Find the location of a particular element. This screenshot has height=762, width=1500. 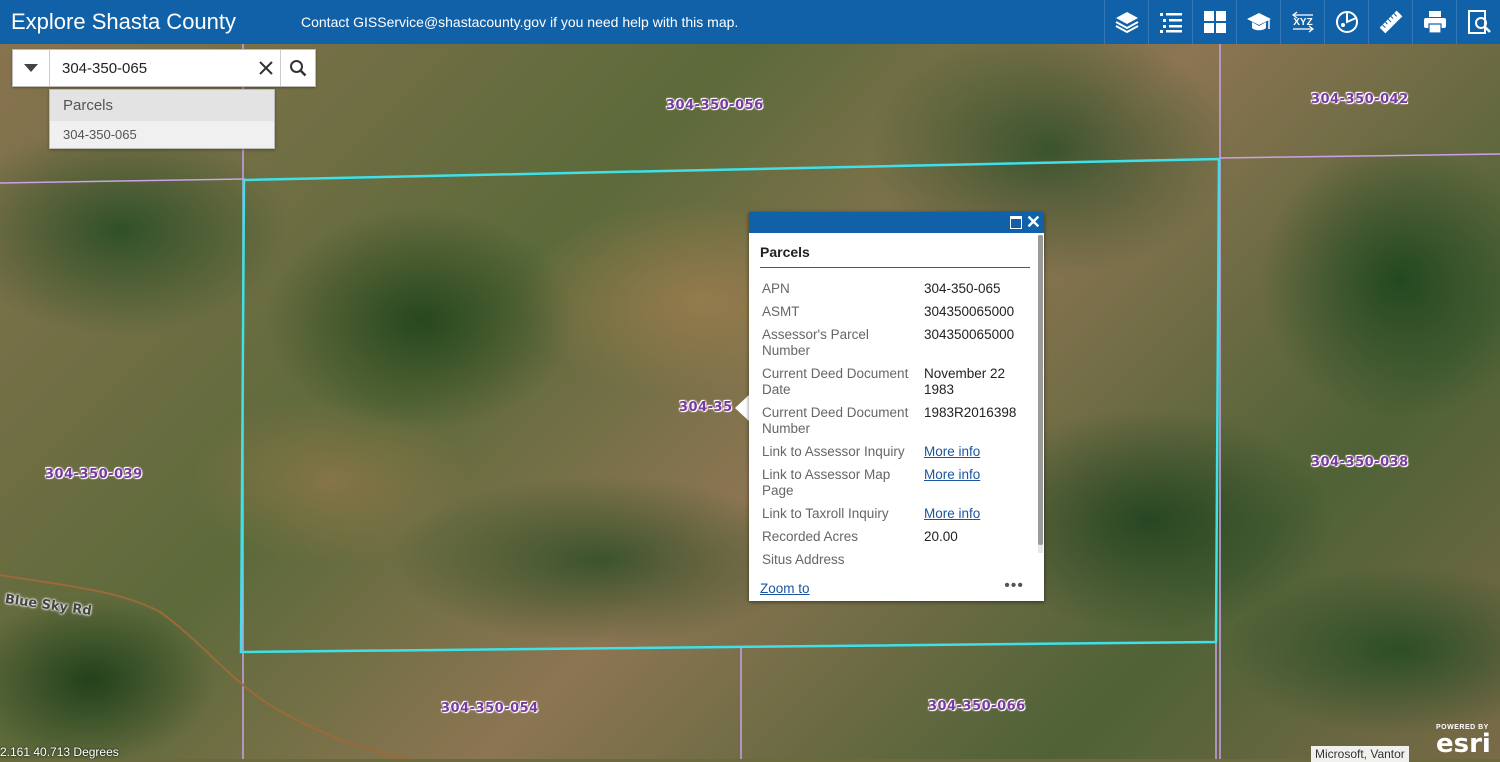

taxroll-inquiry-link: More info is located at coordinates (952, 513).